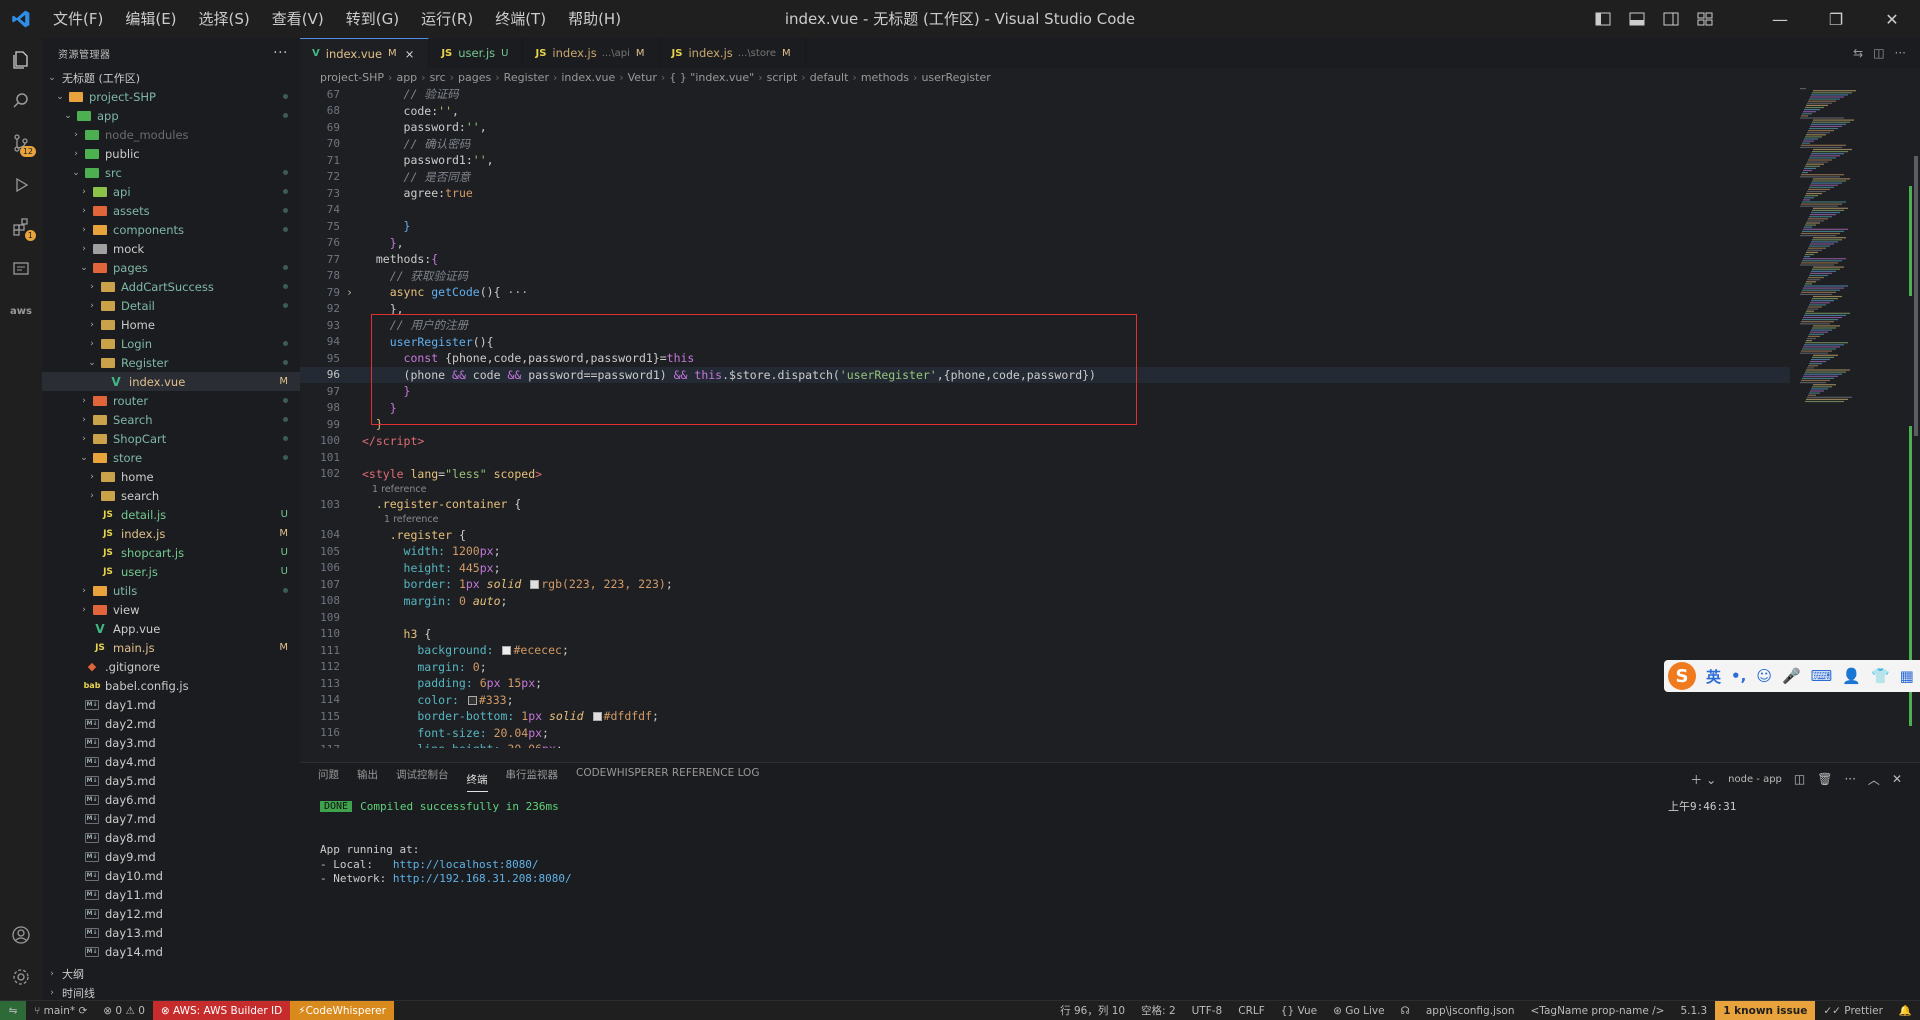 This screenshot has height=1020, width=1920. Describe the element at coordinates (171, 324) in the screenshot. I see `tree-item: › Home` at that location.